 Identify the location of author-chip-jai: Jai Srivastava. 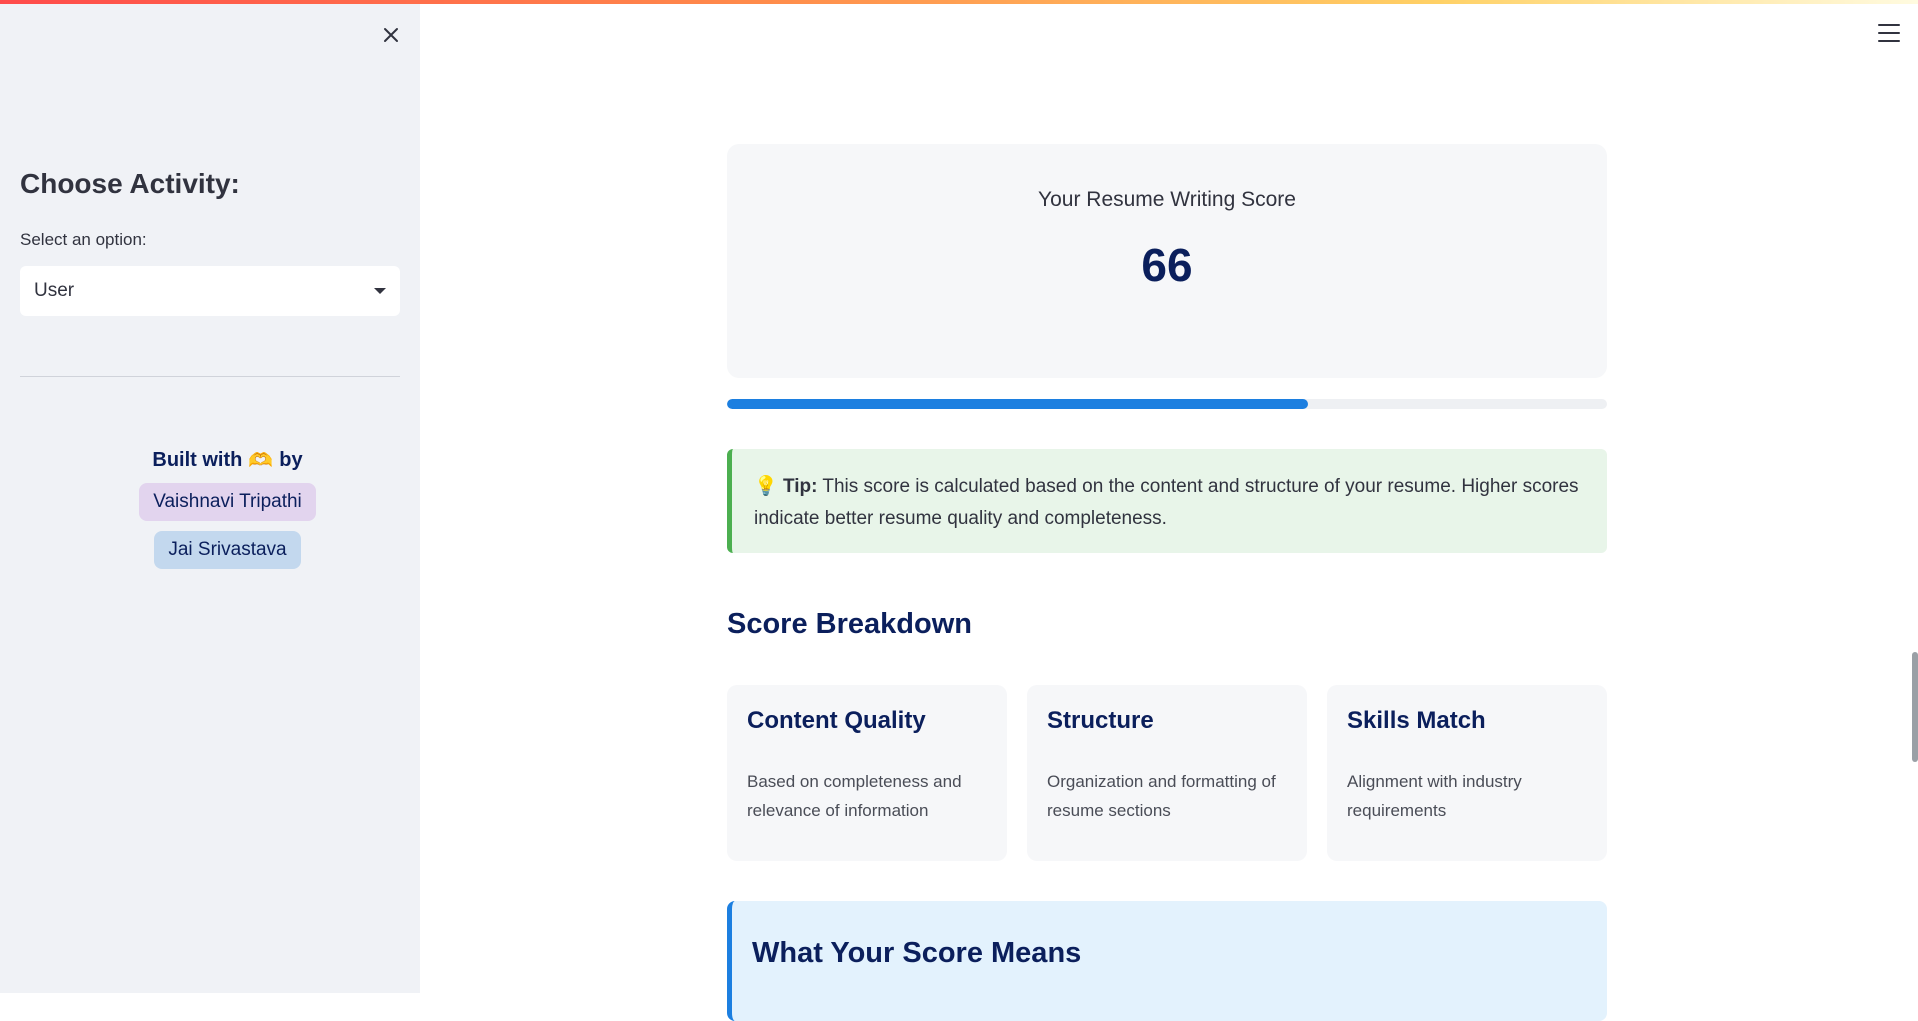
(227, 550).